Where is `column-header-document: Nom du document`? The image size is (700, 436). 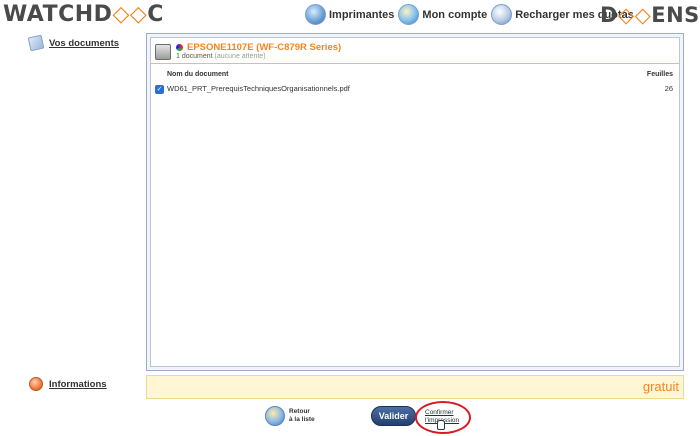
column-header-document: Nom du document is located at coordinates (198, 74).